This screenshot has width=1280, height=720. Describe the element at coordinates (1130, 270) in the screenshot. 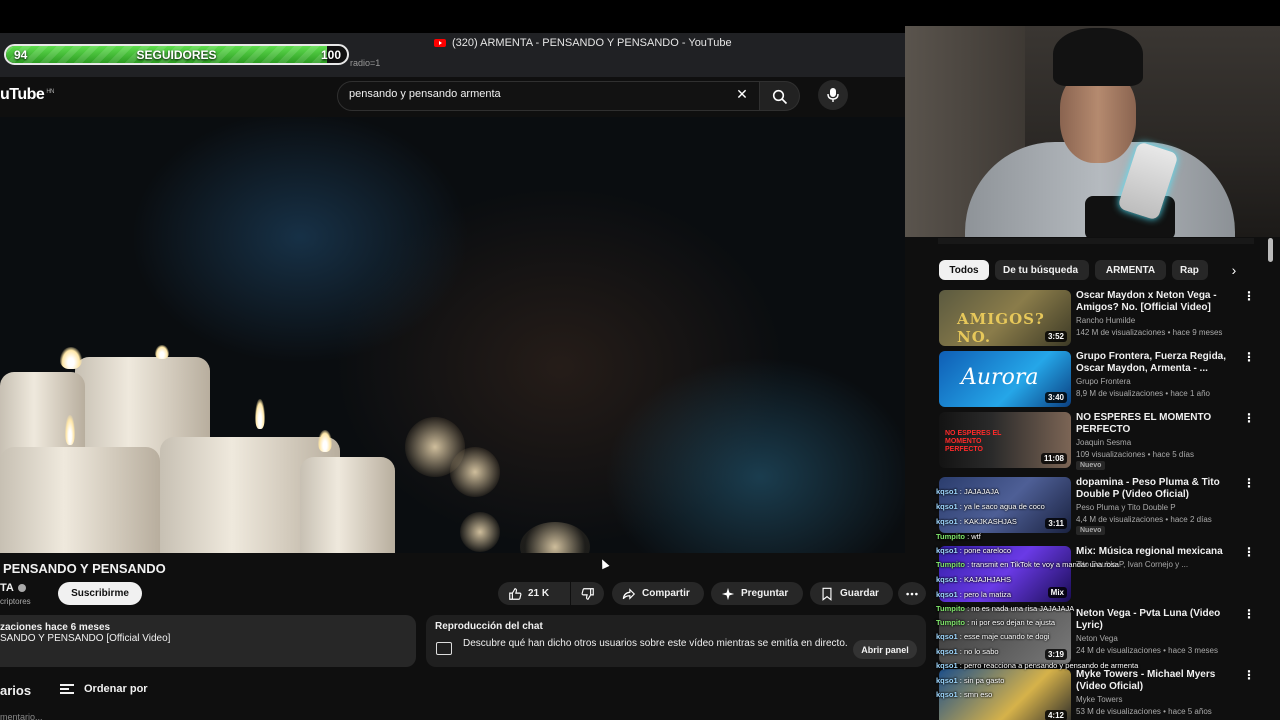

I see `chip-armenta: ARMENTA` at that location.